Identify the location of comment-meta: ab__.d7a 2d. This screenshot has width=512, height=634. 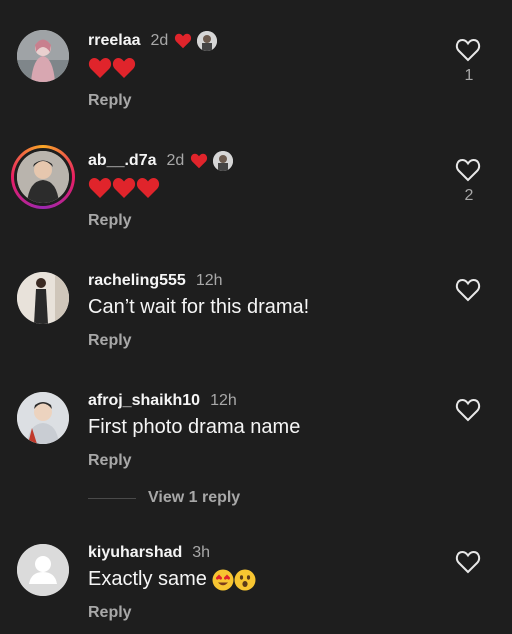
(161, 161).